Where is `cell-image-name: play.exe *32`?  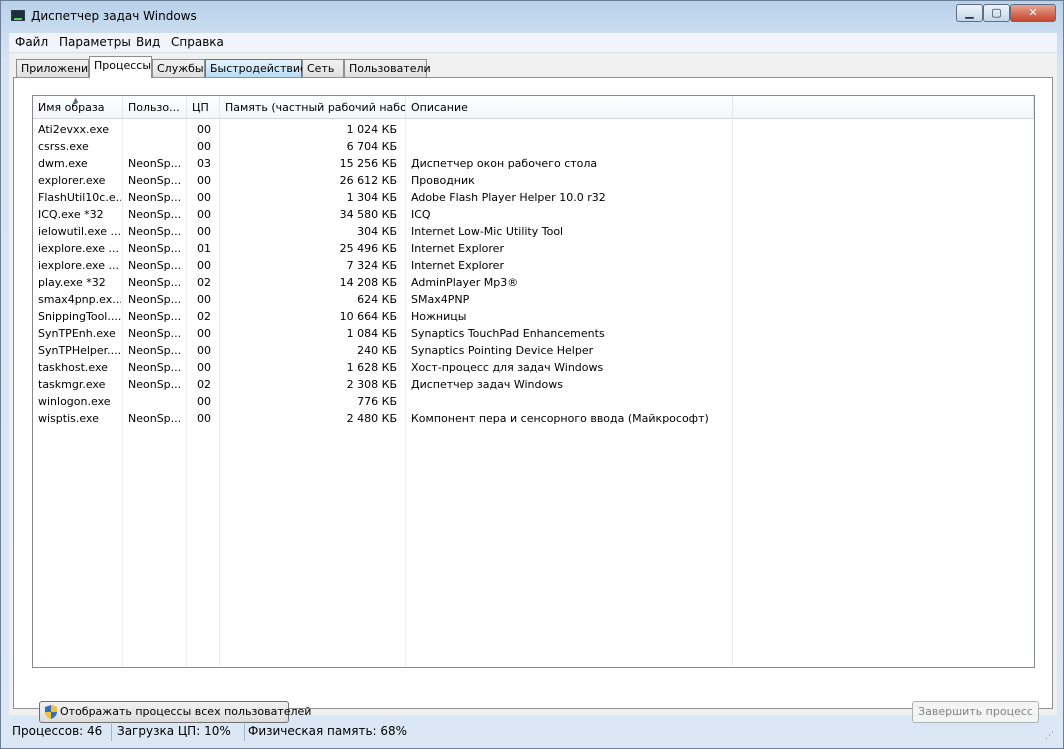 cell-image-name: play.exe *32 is located at coordinates (72, 282).